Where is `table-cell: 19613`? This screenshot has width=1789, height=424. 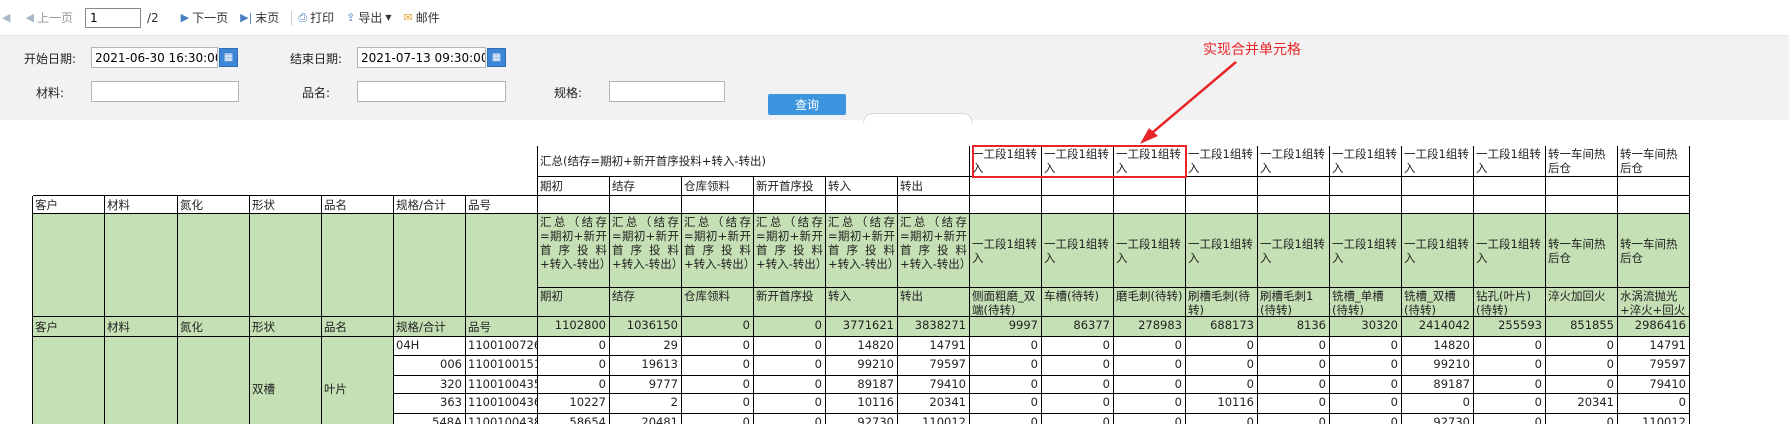
table-cell: 19613 is located at coordinates (646, 366).